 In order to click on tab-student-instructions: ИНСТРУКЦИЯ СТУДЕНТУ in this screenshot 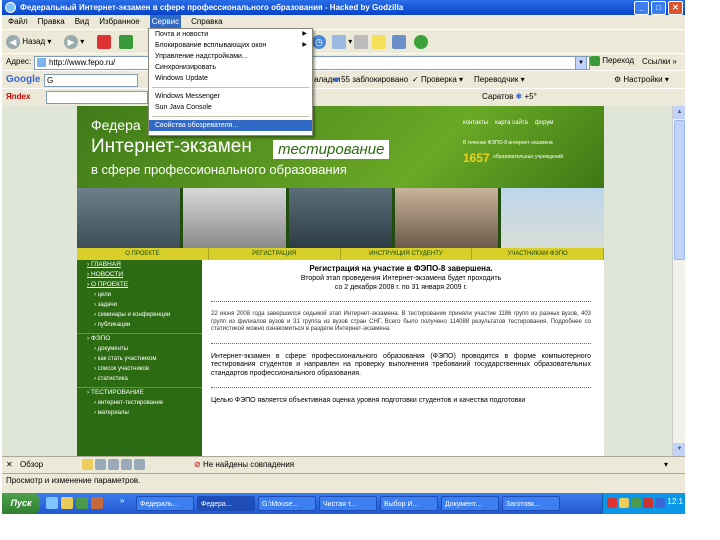, I will do `click(407, 254)`.